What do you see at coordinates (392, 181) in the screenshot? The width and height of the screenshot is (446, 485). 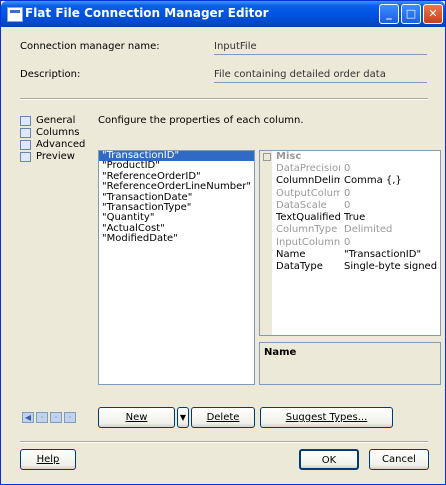 I see `property-value: Comma {,}` at bounding box center [392, 181].